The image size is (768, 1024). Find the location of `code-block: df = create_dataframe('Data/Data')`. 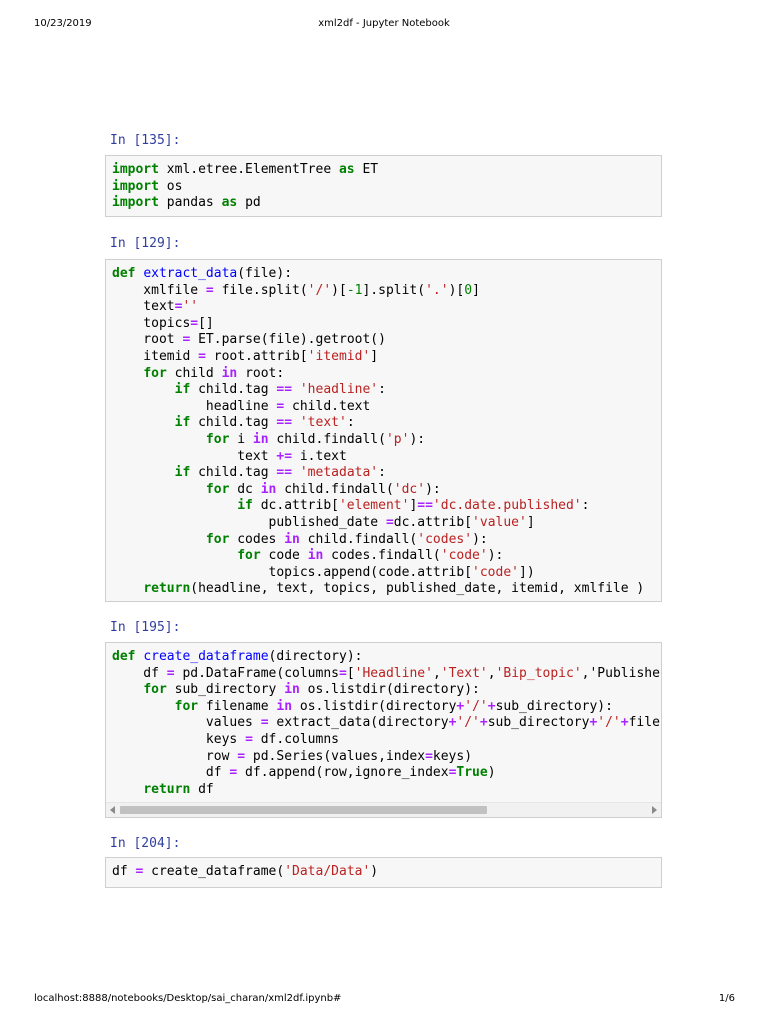

code-block: df = create_dataframe('Data/Data') is located at coordinates (245, 871).